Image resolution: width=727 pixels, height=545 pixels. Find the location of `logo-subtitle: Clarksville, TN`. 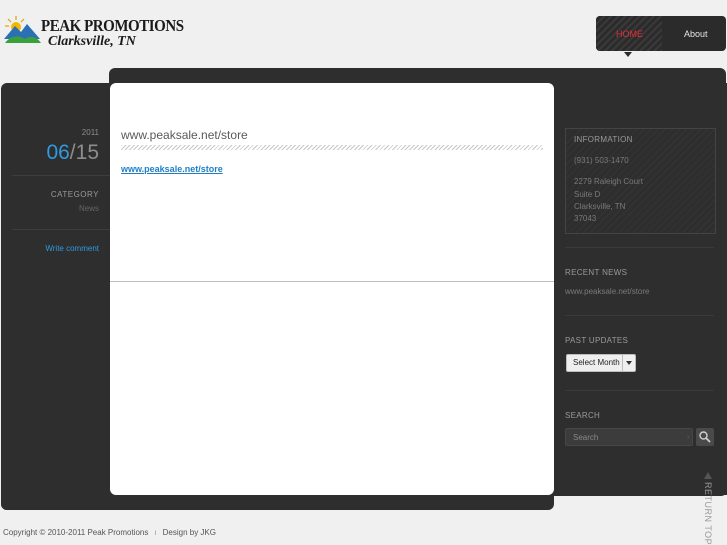

logo-subtitle: Clarksville, TN is located at coordinates (92, 41).